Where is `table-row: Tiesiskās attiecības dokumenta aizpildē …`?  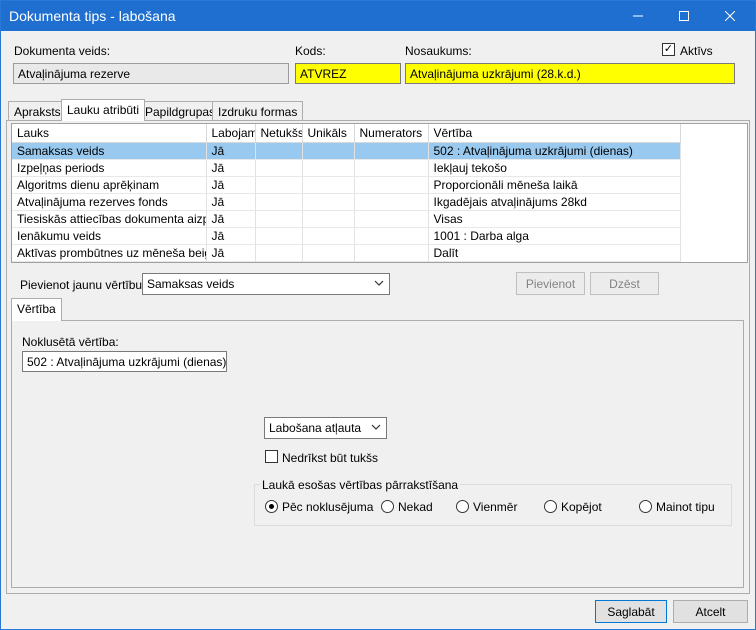 table-row: Tiesiskās attiecības dokumenta aizpildē … is located at coordinates (346, 219).